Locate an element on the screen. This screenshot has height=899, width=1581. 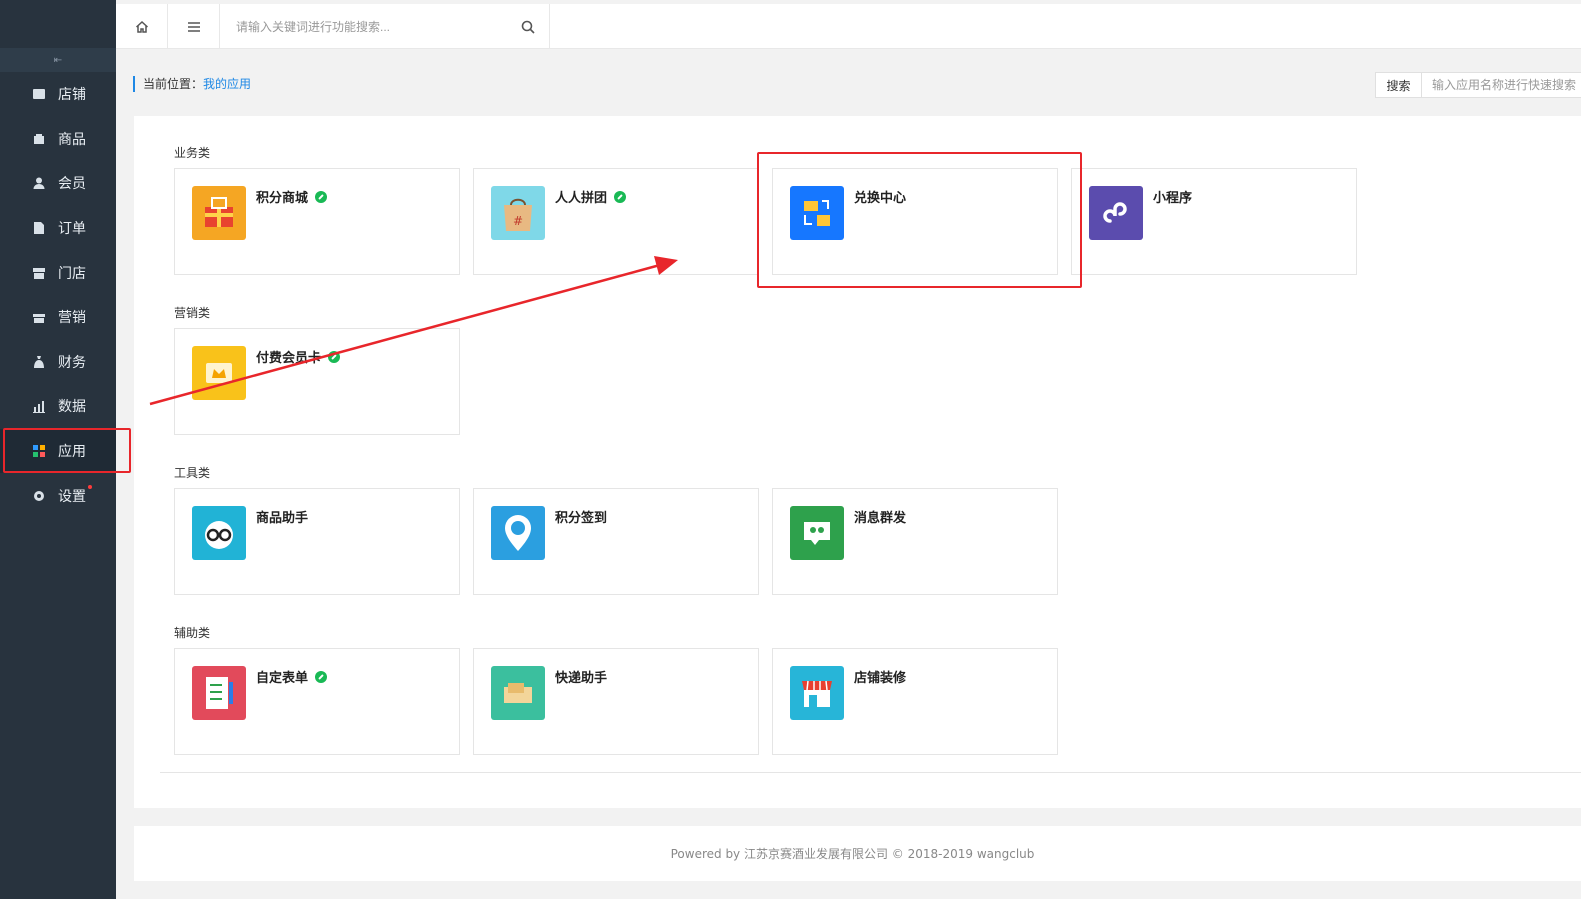
sidebar-item-order: 订单 is located at coordinates (58, 228).